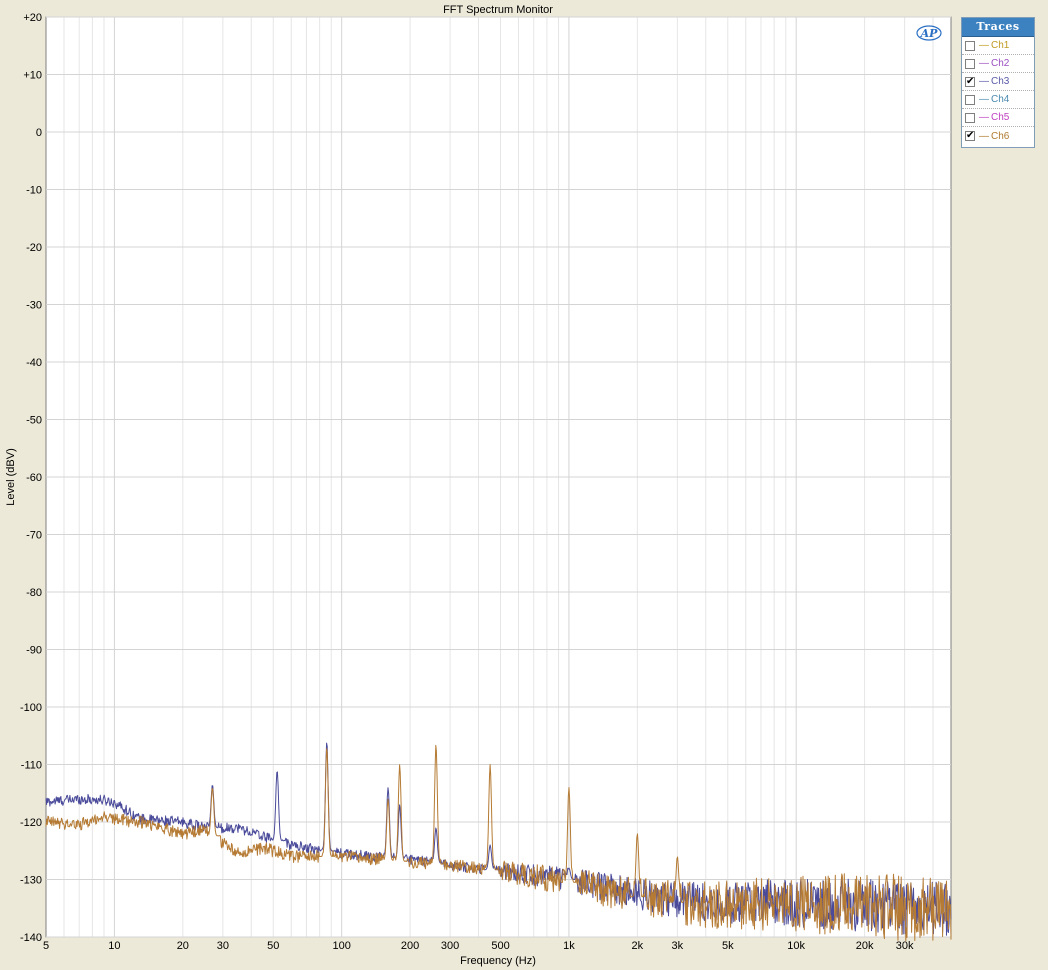 The width and height of the screenshot is (1048, 970). Describe the element at coordinates (498, 10) in the screenshot. I see `window-title: FFT Spectrum Monitor` at that location.